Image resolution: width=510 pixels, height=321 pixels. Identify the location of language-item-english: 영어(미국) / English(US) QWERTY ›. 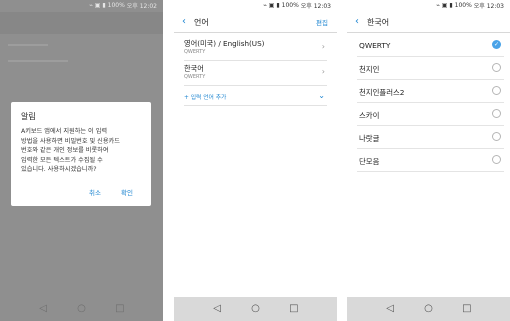
(255, 48).